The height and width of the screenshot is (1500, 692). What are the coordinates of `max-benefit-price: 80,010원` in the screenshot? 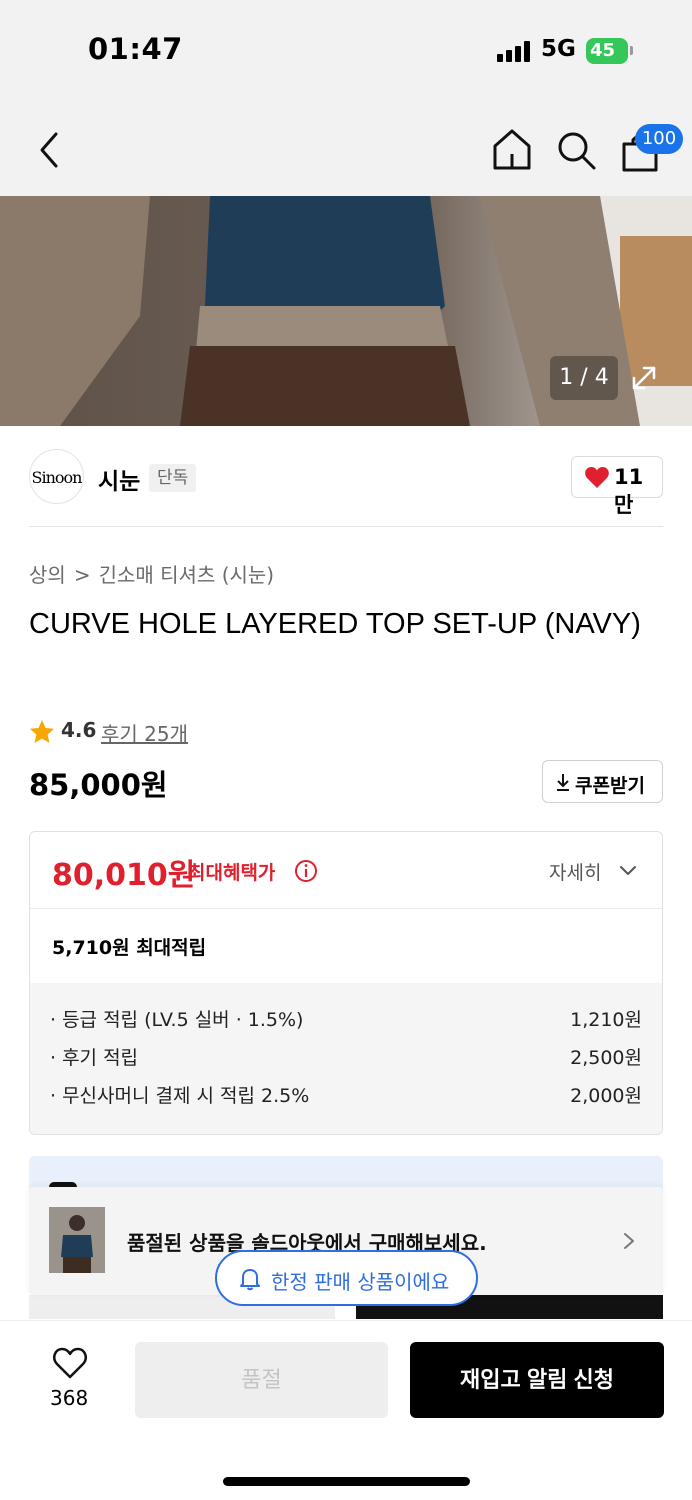 It's located at (124, 875).